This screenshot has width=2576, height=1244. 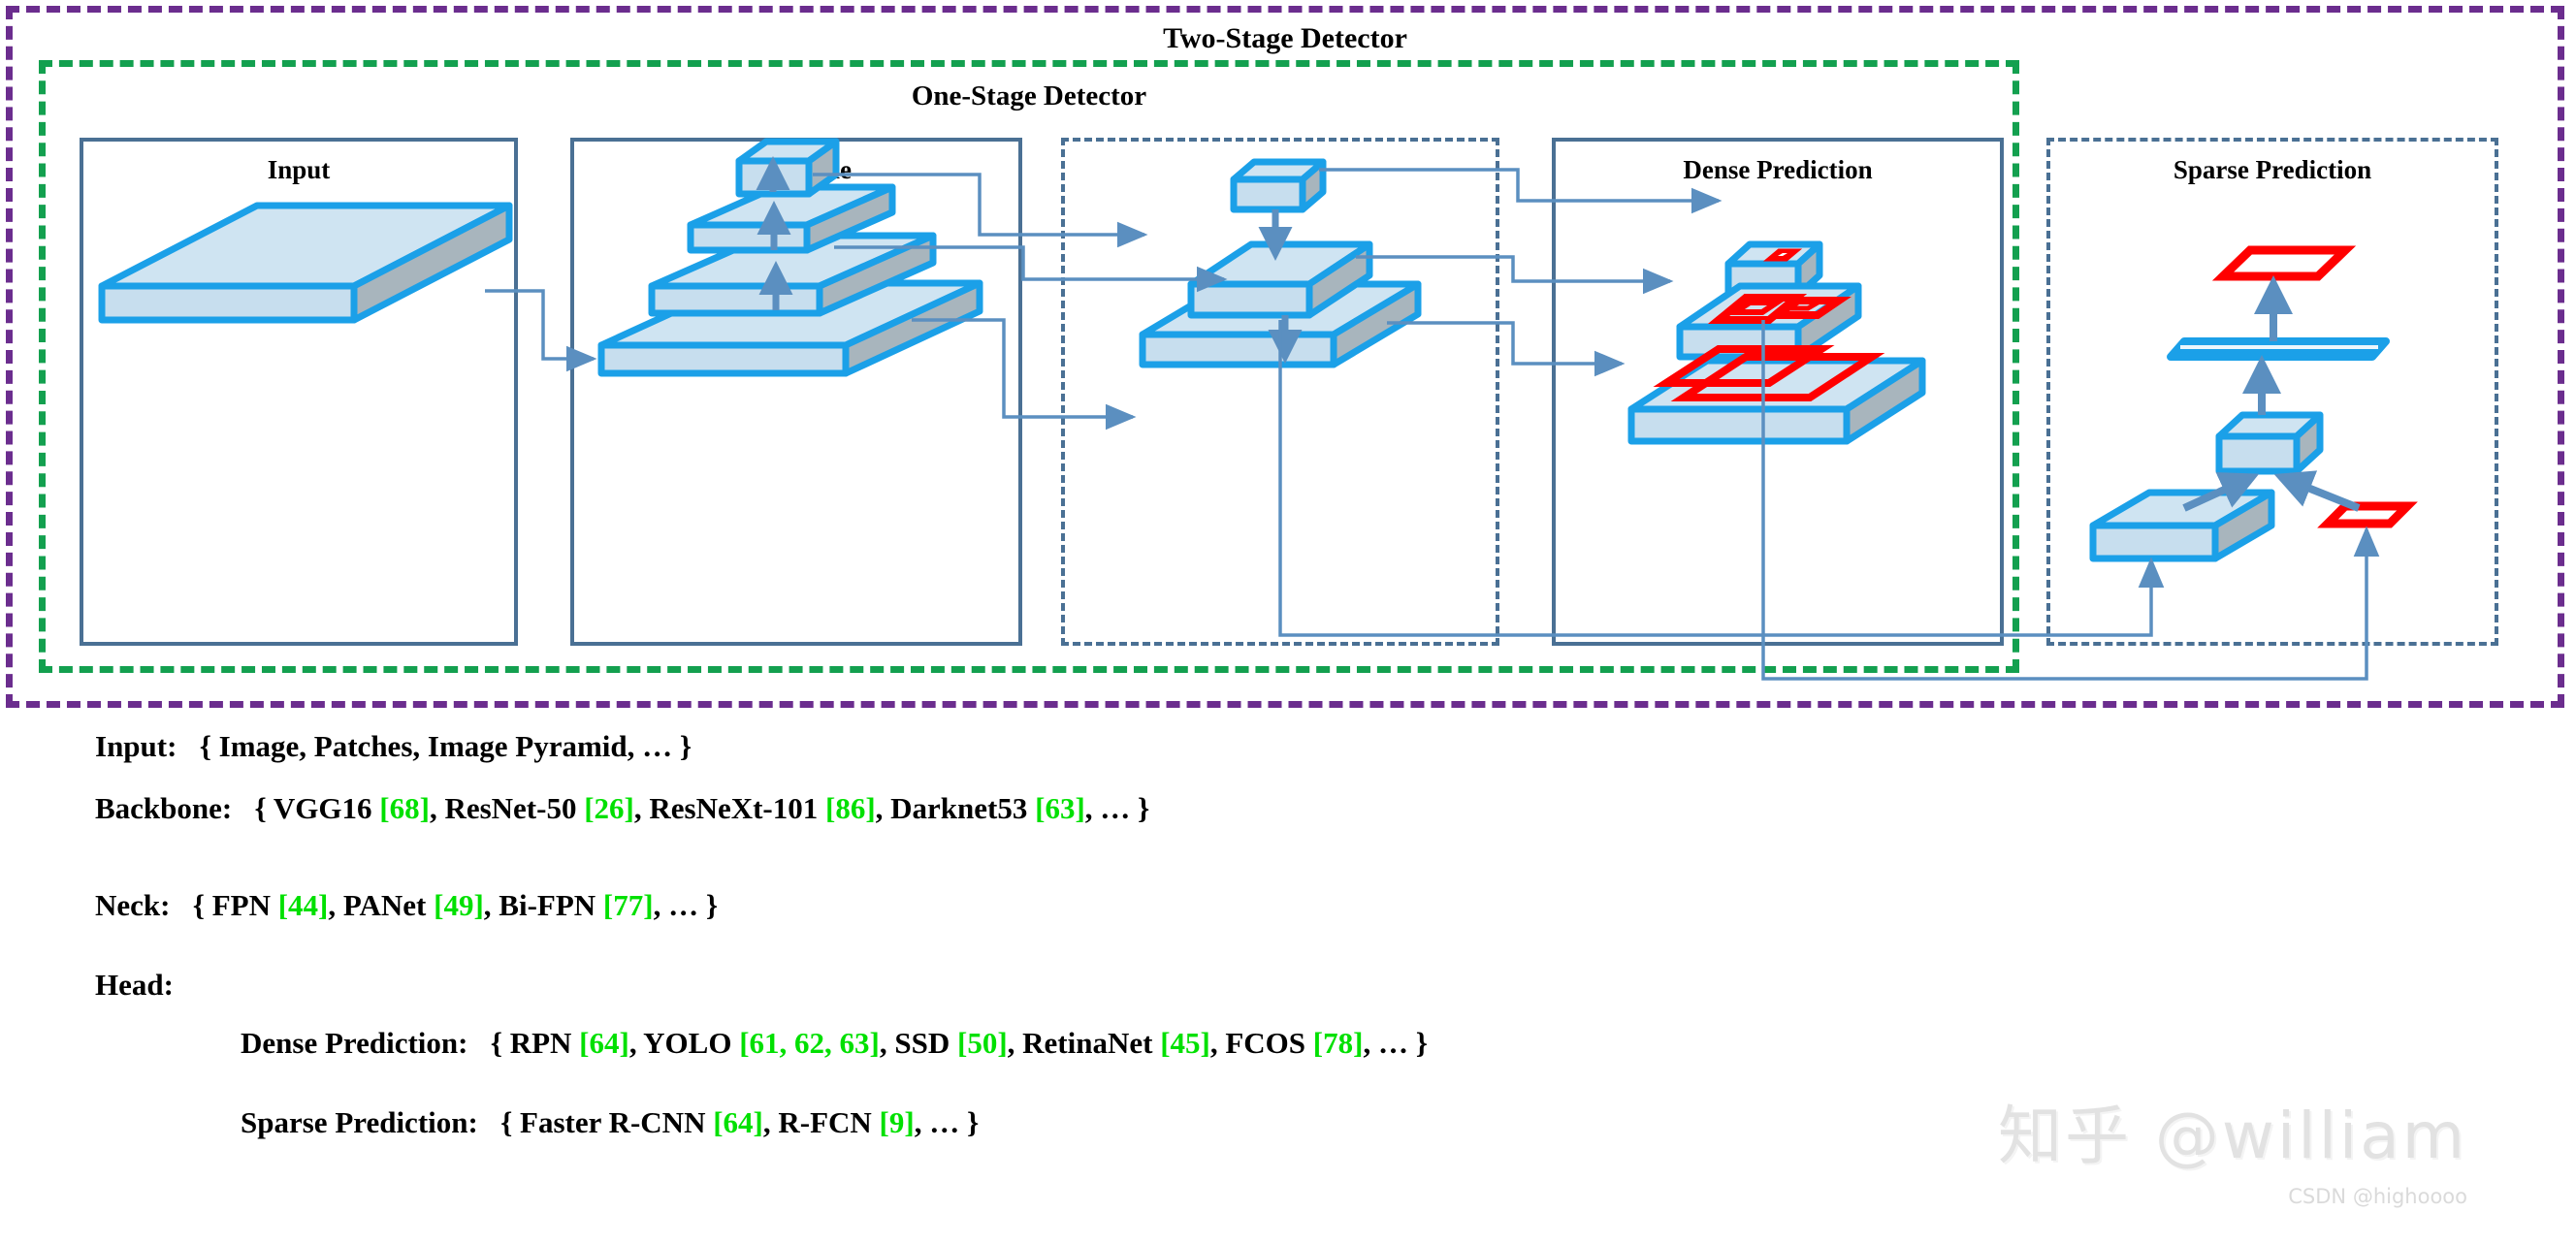 I want to click on panel-backbone: Backbone, so click(x=796, y=392).